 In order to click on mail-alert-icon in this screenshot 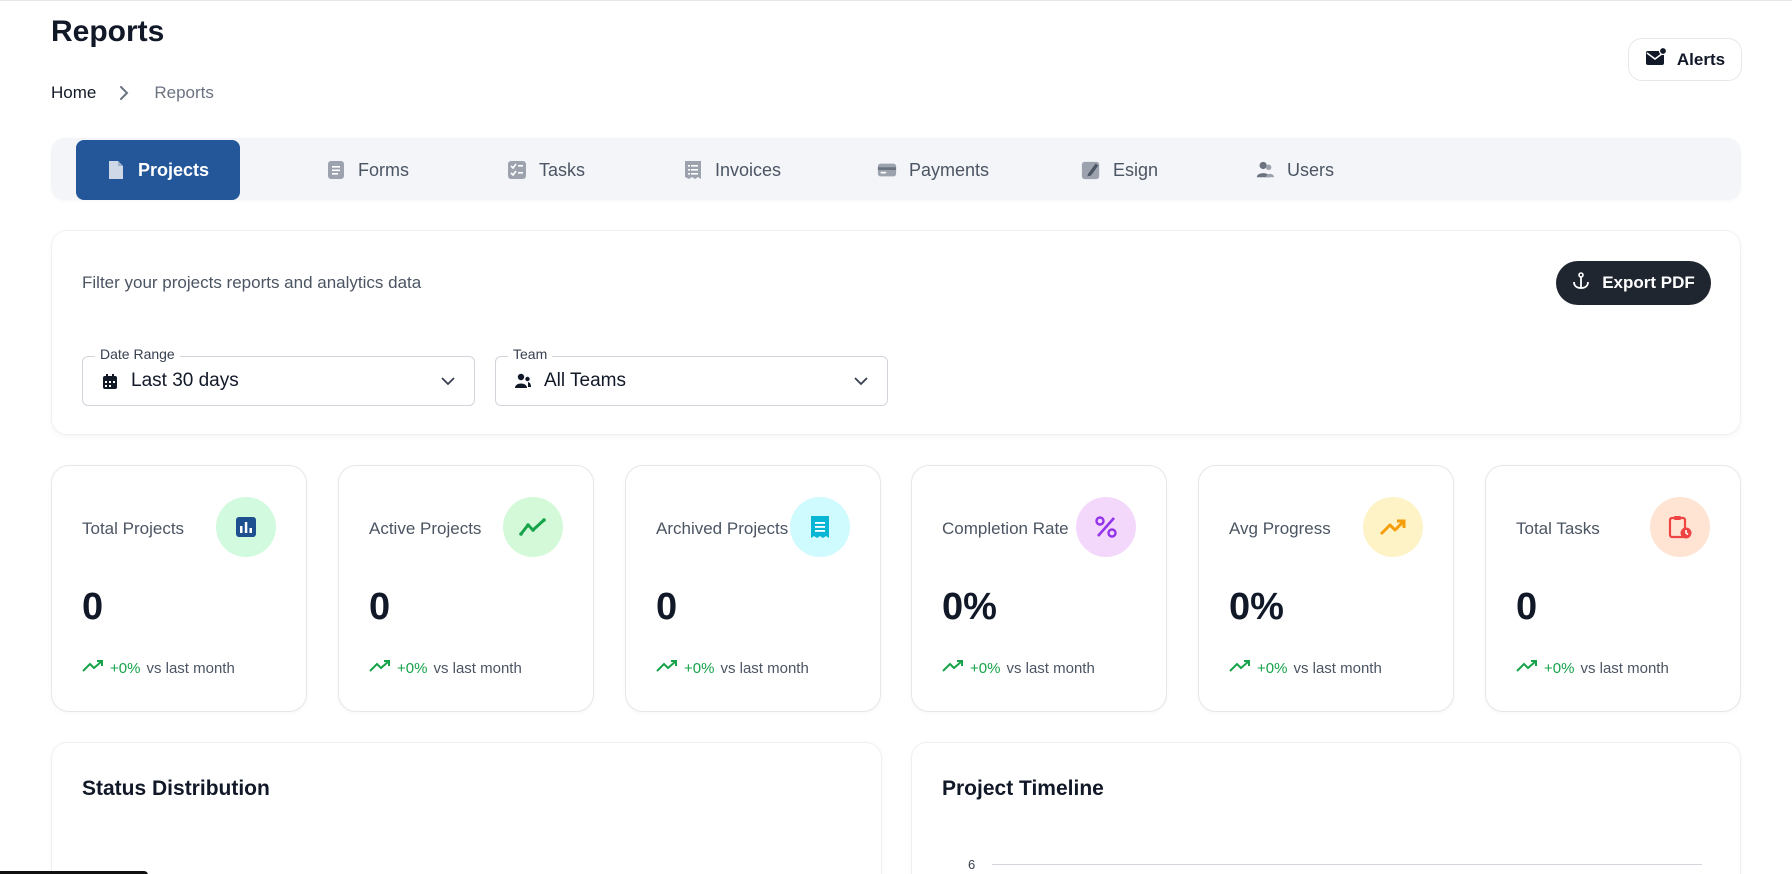, I will do `click(1656, 59)`.